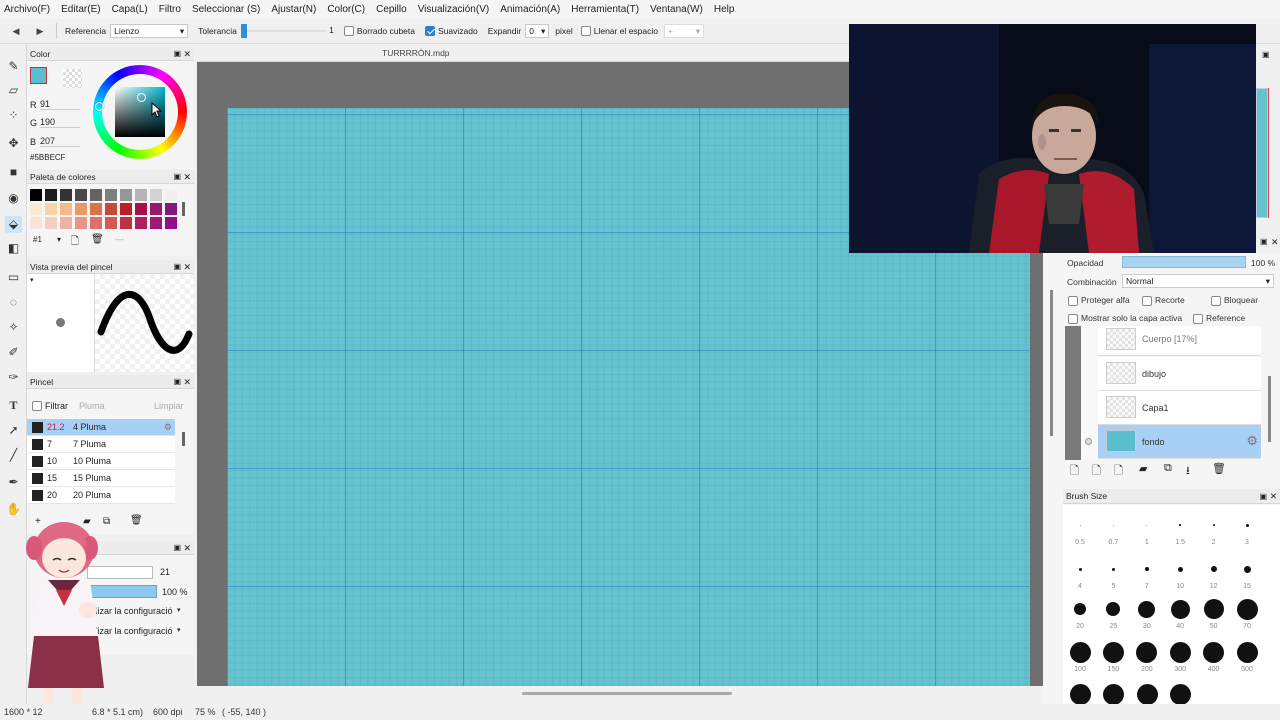 The width and height of the screenshot is (1280, 720). Describe the element at coordinates (1096, 471) in the screenshot. I see `new-layer-8bit-icon: 🗋` at that location.